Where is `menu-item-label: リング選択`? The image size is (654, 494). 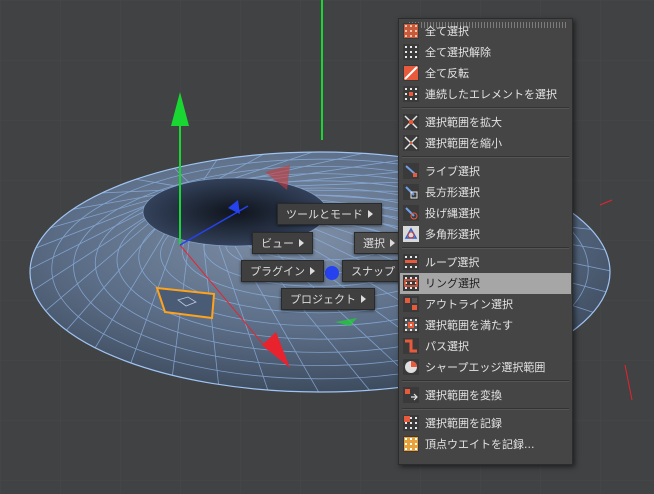 menu-item-label: リング選択 is located at coordinates (452, 283).